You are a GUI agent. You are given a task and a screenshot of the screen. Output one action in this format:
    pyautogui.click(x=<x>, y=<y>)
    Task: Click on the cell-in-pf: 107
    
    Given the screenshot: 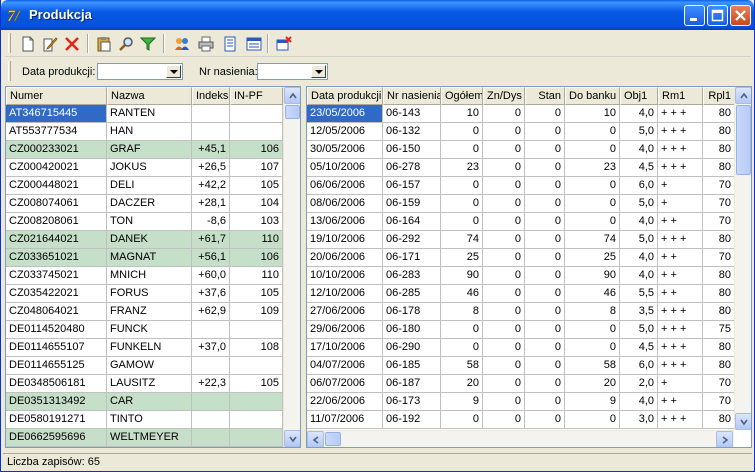 What is the action you would take?
    pyautogui.click(x=256, y=168)
    